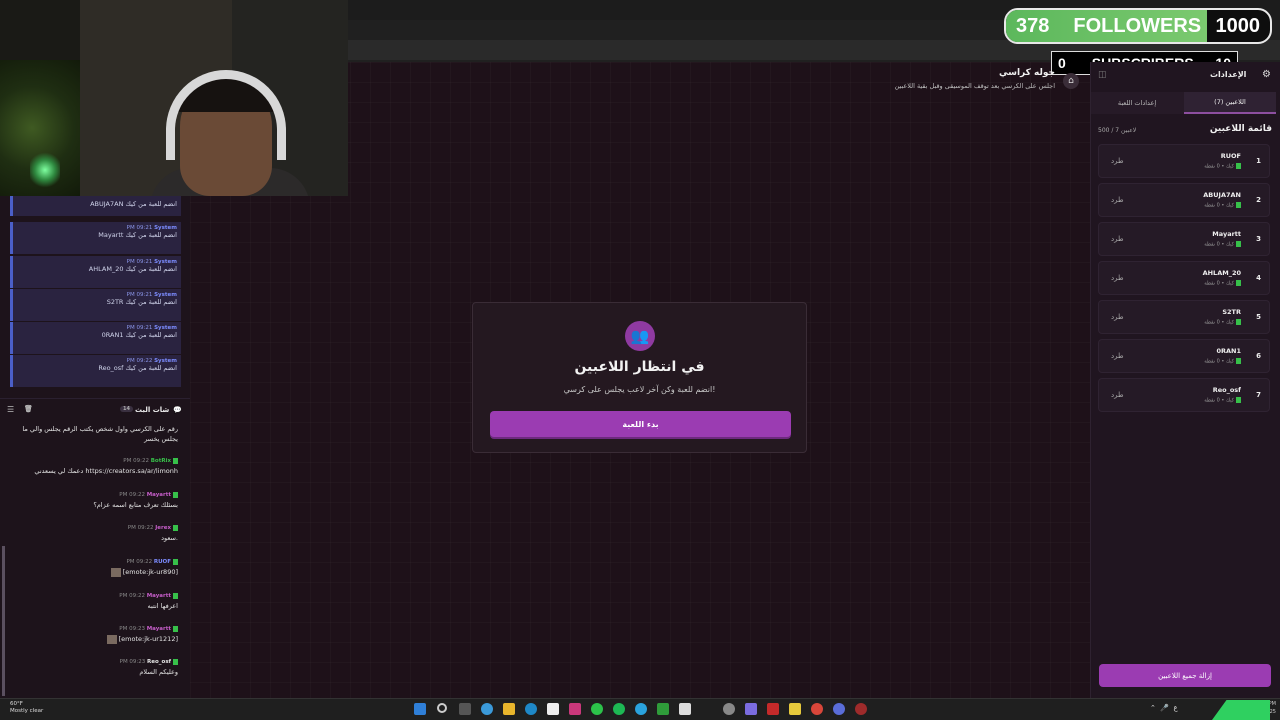 Image resolution: width=1280 pixels, height=720 pixels. What do you see at coordinates (1062, 63) in the screenshot?
I see `subscribers-count: 0` at bounding box center [1062, 63].